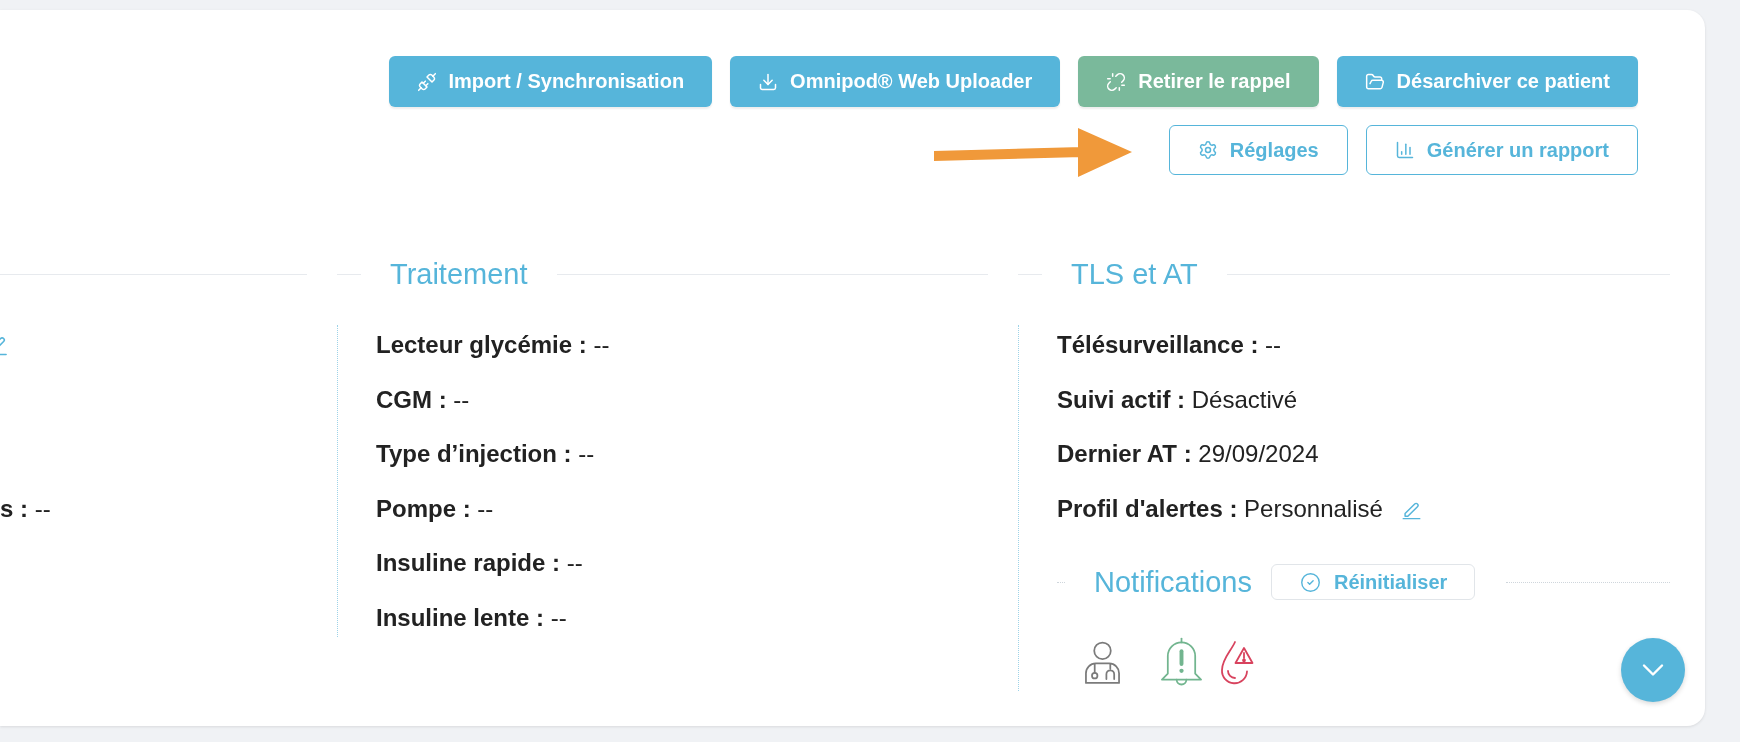 This screenshot has width=1740, height=742. Describe the element at coordinates (1173, 582) in the screenshot. I see `notifications-heading: Notifications` at that location.